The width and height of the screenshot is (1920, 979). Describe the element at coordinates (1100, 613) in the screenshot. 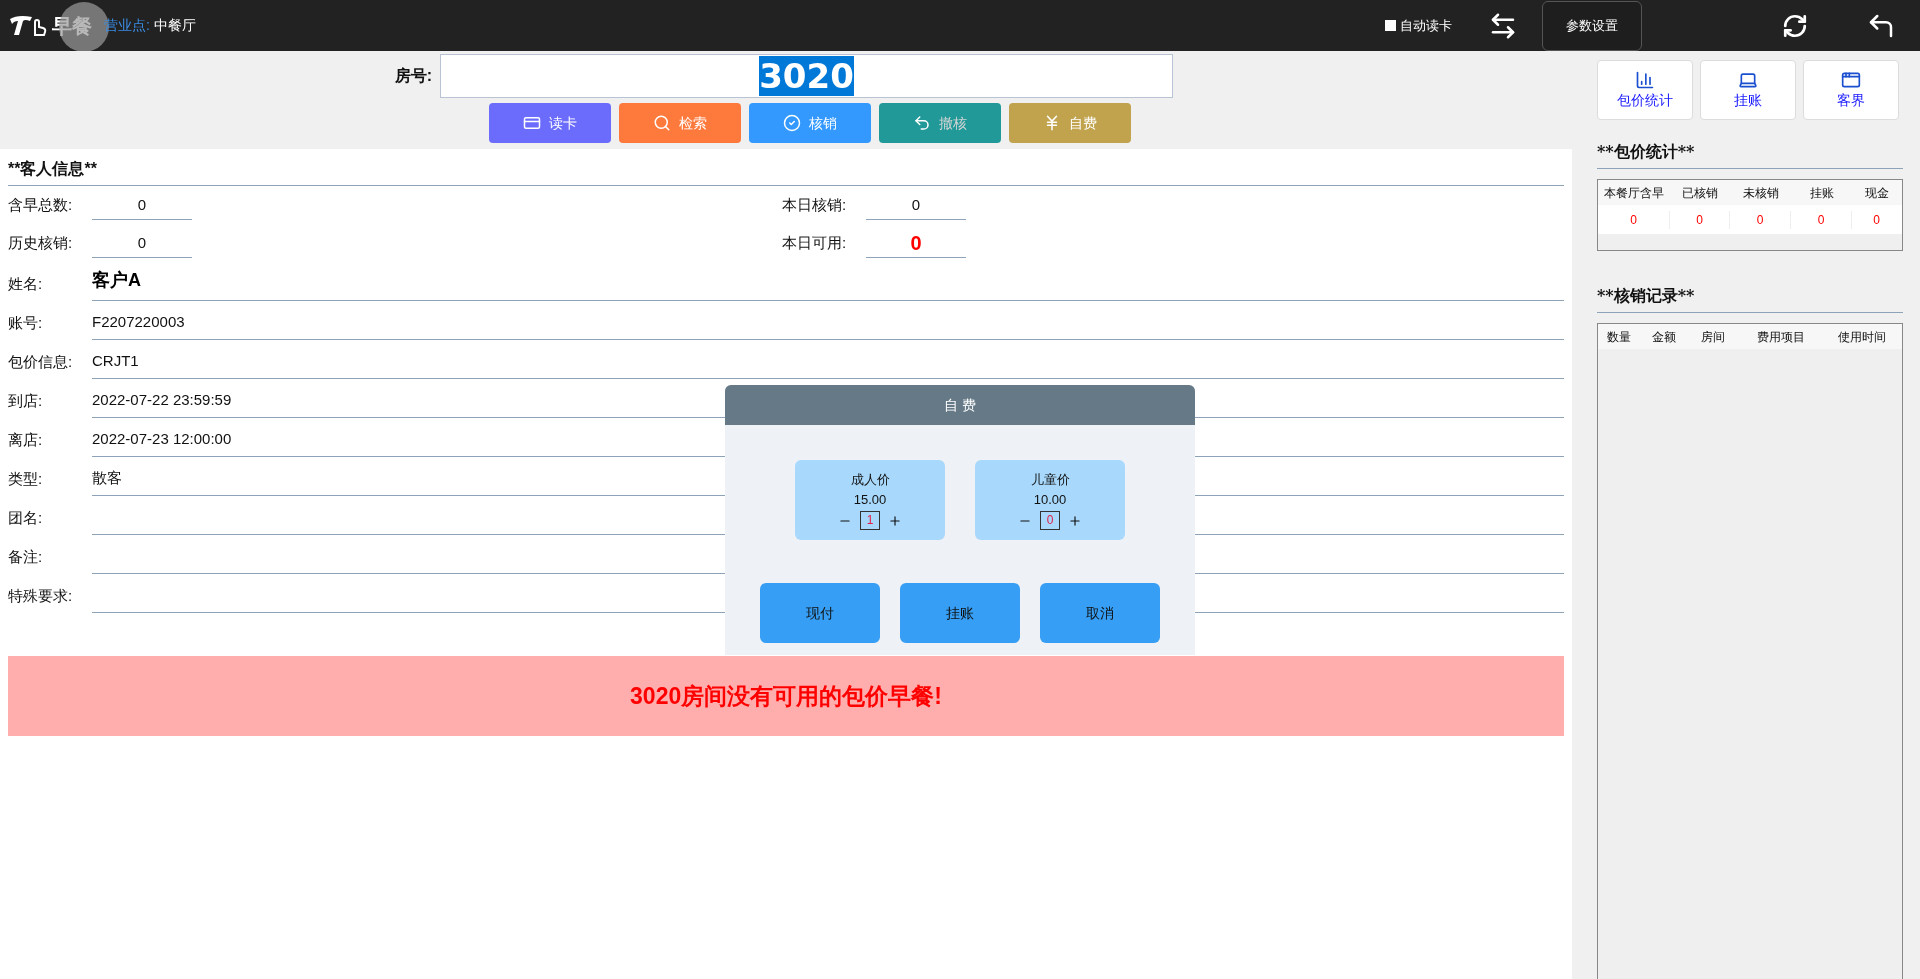

I see `dialog-button: 取消` at that location.